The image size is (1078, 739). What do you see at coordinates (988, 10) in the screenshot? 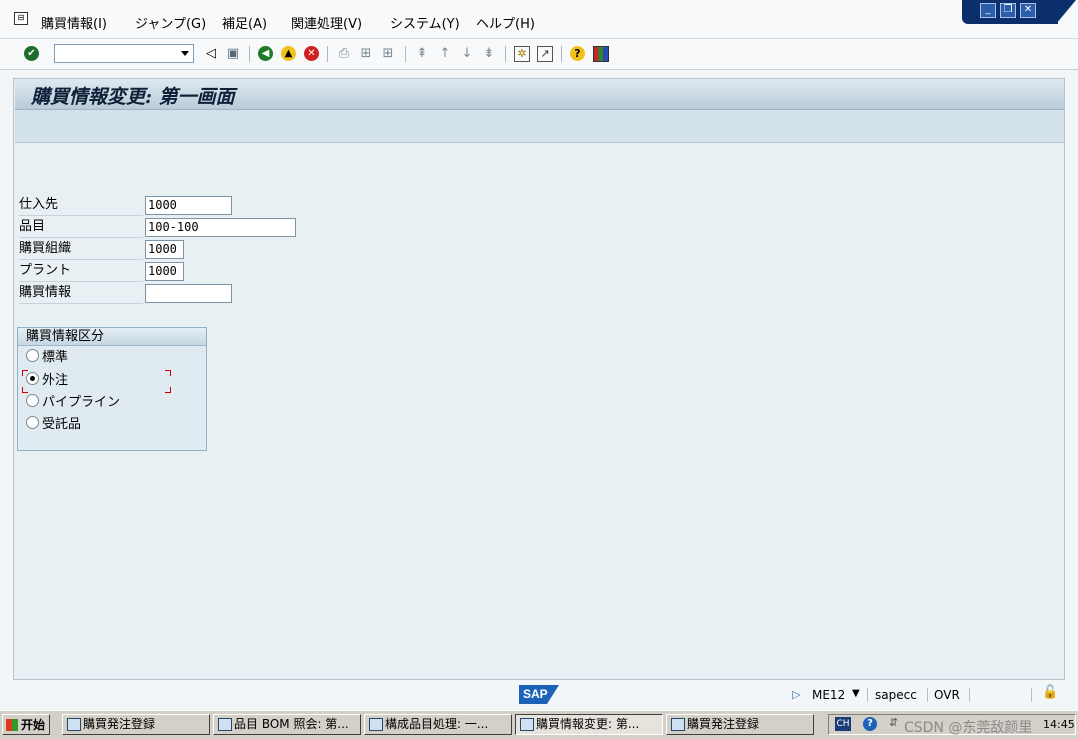
I see `minimize-icon: _` at bounding box center [988, 10].